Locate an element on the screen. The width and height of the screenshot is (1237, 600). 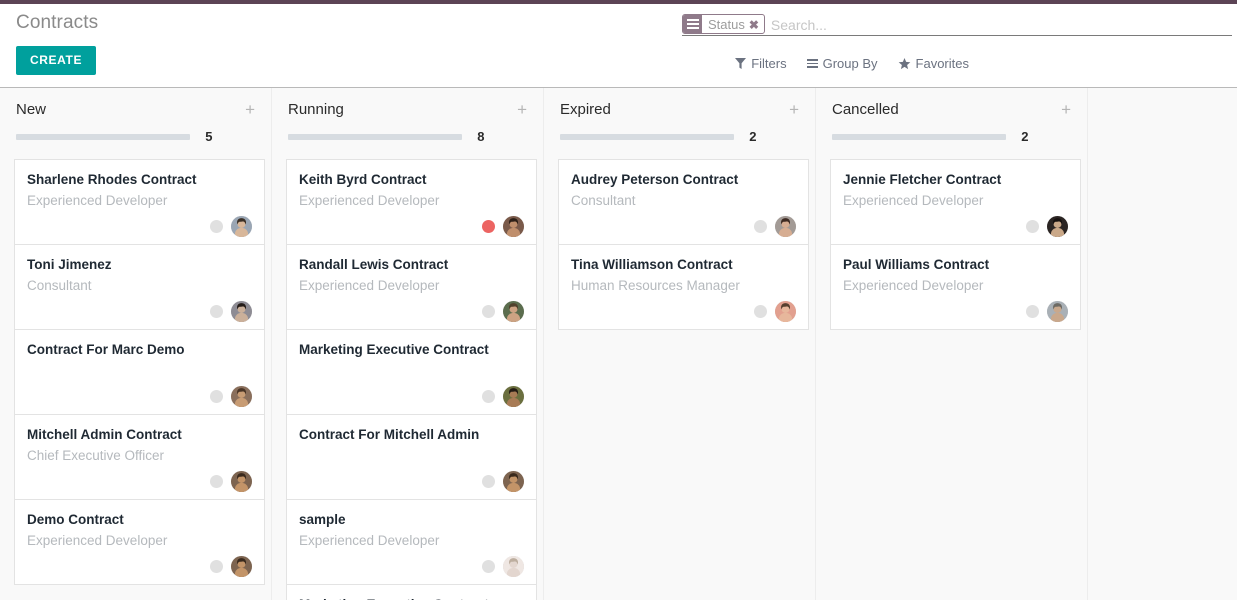
kanban-column-title: Running is located at coordinates (316, 109).